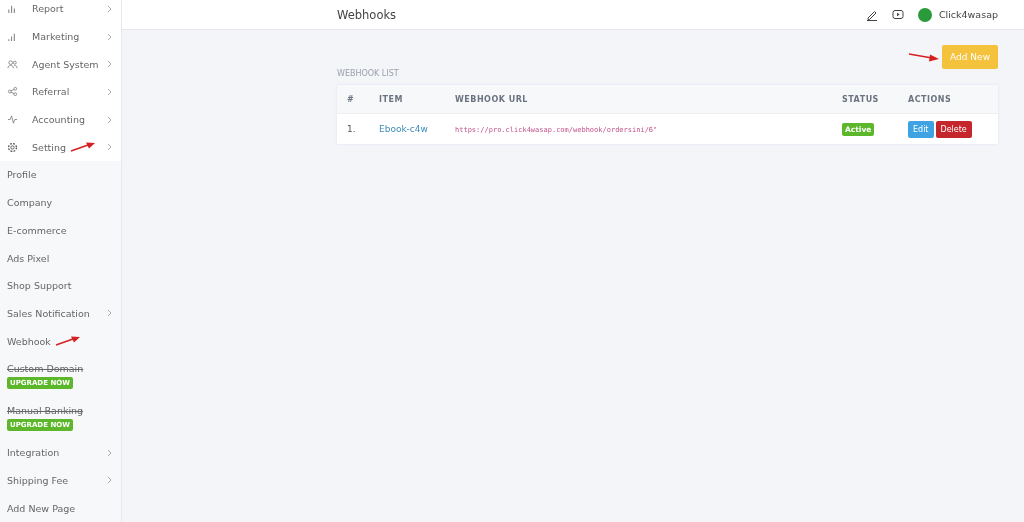 Image resolution: width=1024 pixels, height=522 pixels. I want to click on pencil-icon, so click(871, 14).